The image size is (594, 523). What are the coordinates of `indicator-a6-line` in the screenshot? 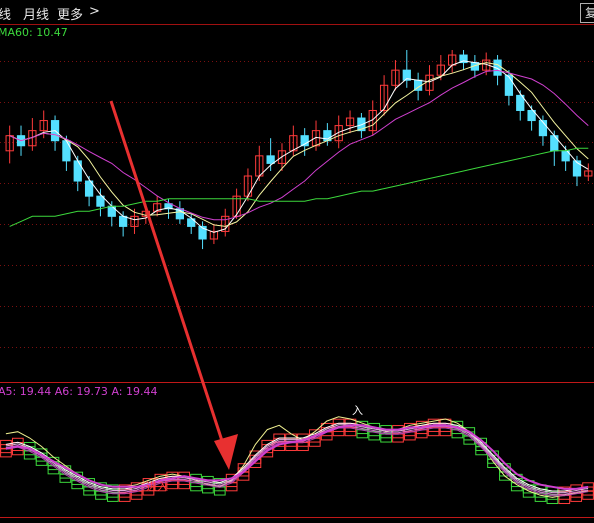 It's located at (297, 457).